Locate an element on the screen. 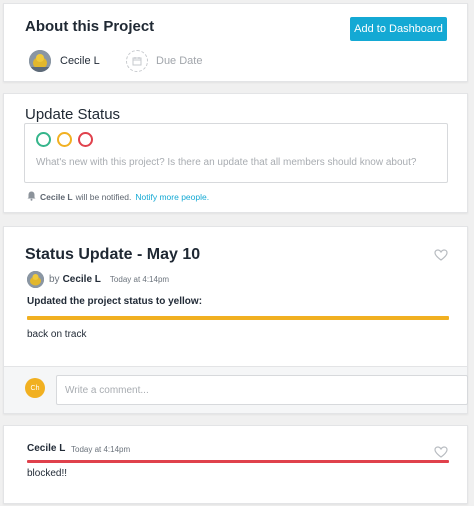  comment-body: blocked!! is located at coordinates (47, 473).